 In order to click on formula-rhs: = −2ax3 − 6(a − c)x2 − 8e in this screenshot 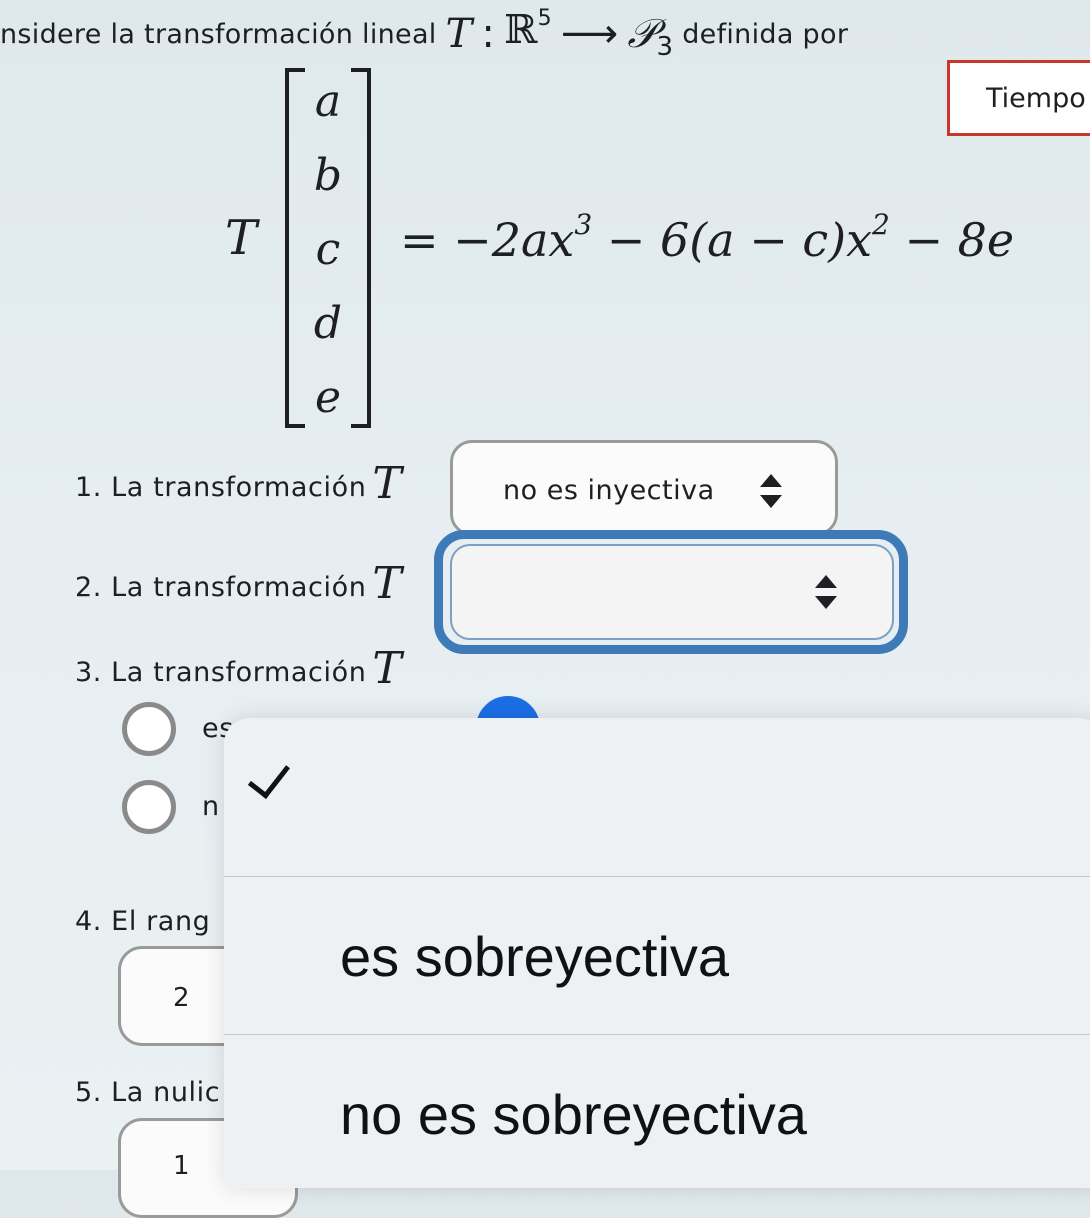, I will do `click(707, 237)`.